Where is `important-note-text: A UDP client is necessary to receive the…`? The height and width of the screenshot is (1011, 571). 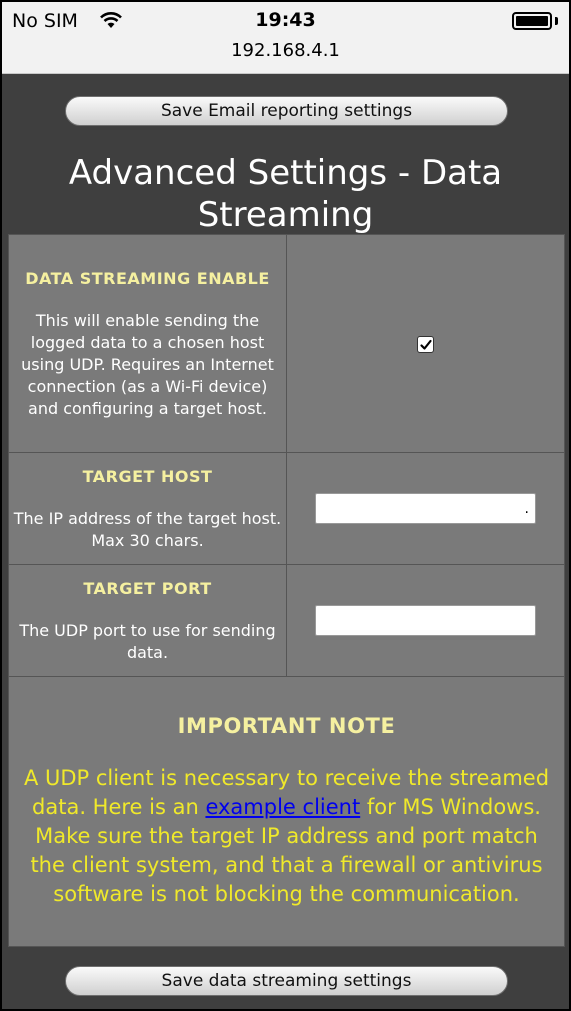 important-note-text: A UDP client is necessary to receive the… is located at coordinates (286, 836).